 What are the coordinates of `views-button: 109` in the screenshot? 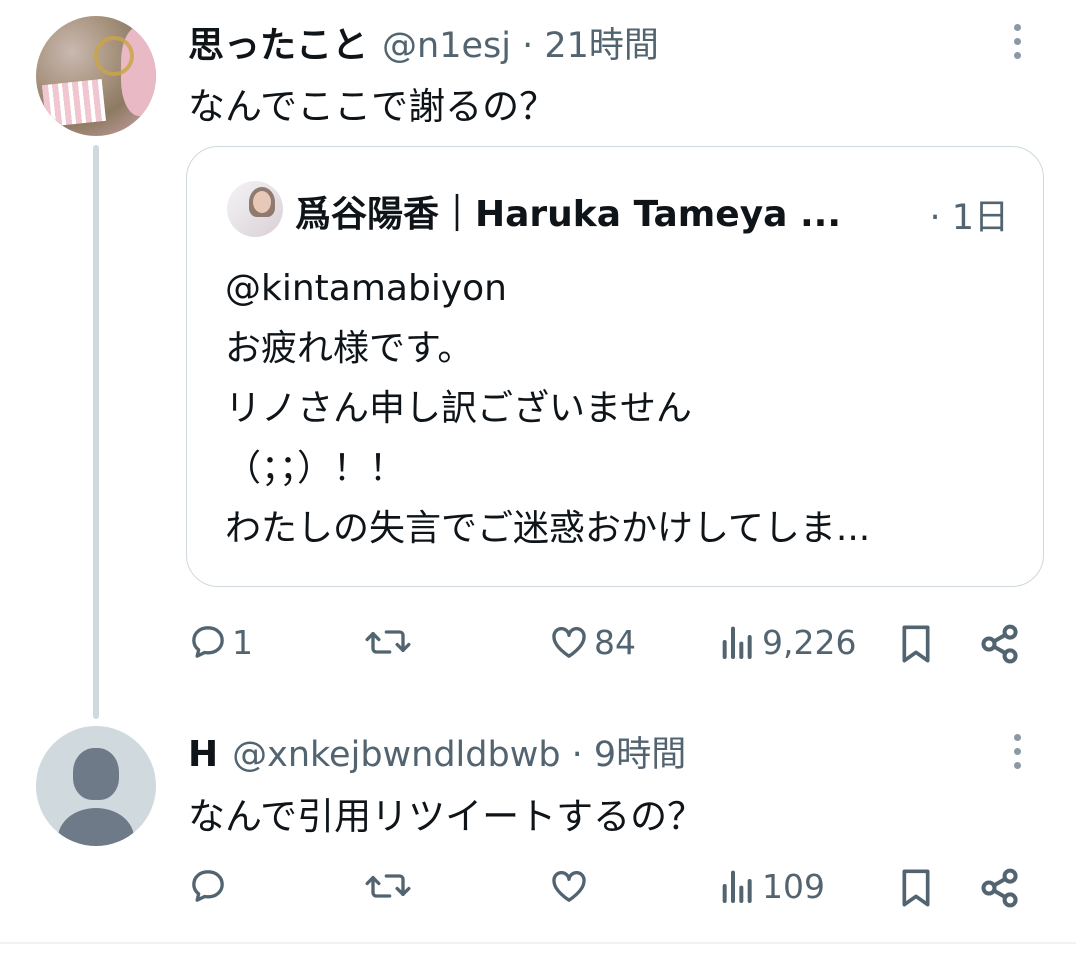 It's located at (771, 886).